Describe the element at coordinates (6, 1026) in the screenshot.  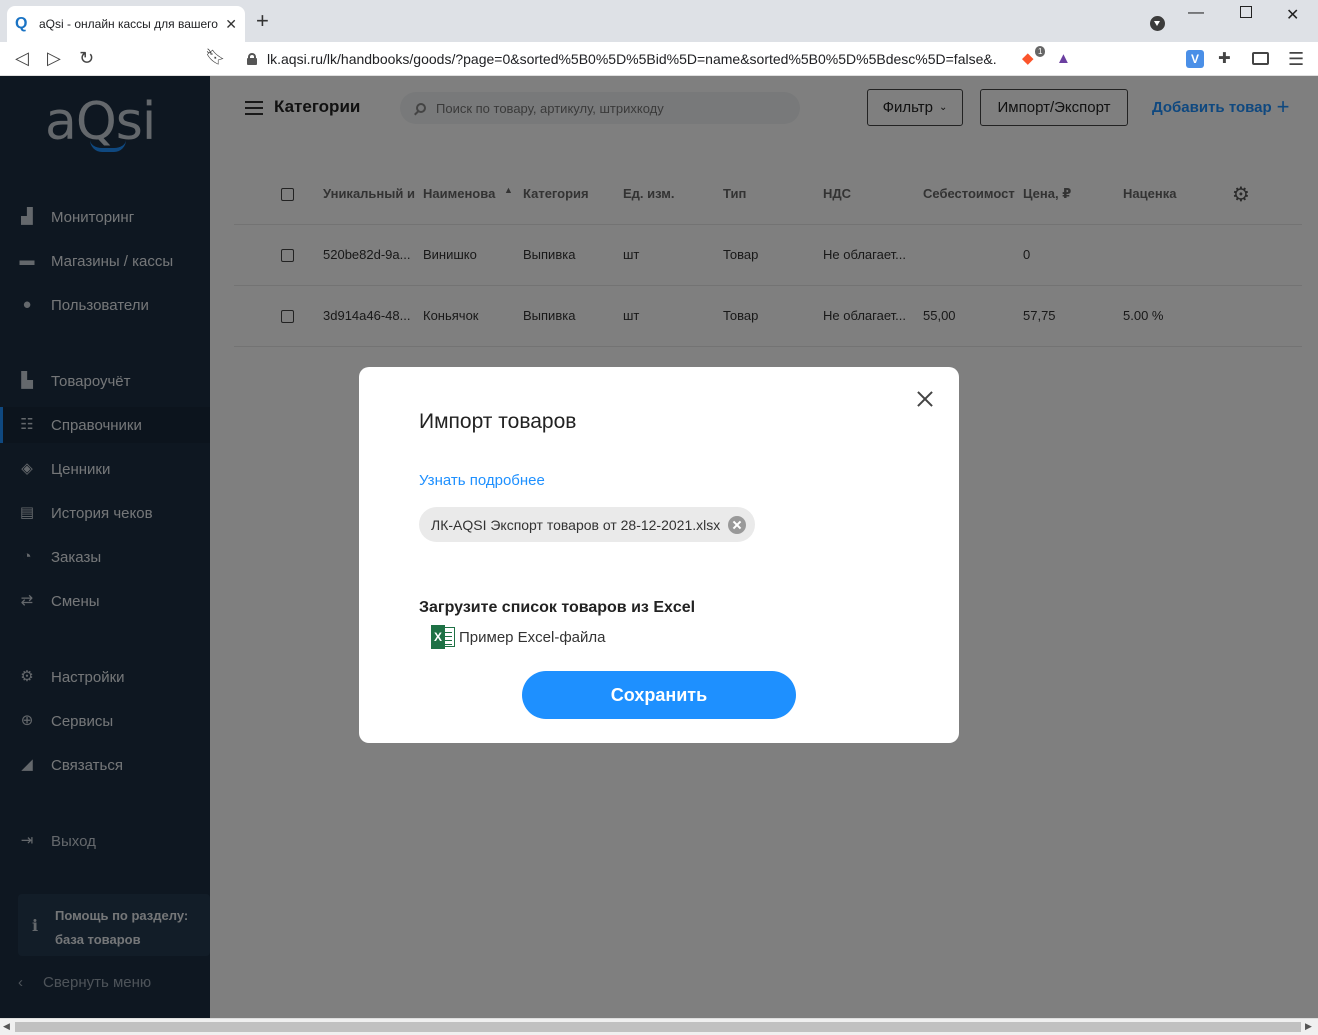
I see `scroll-left-icon: ◀` at that location.